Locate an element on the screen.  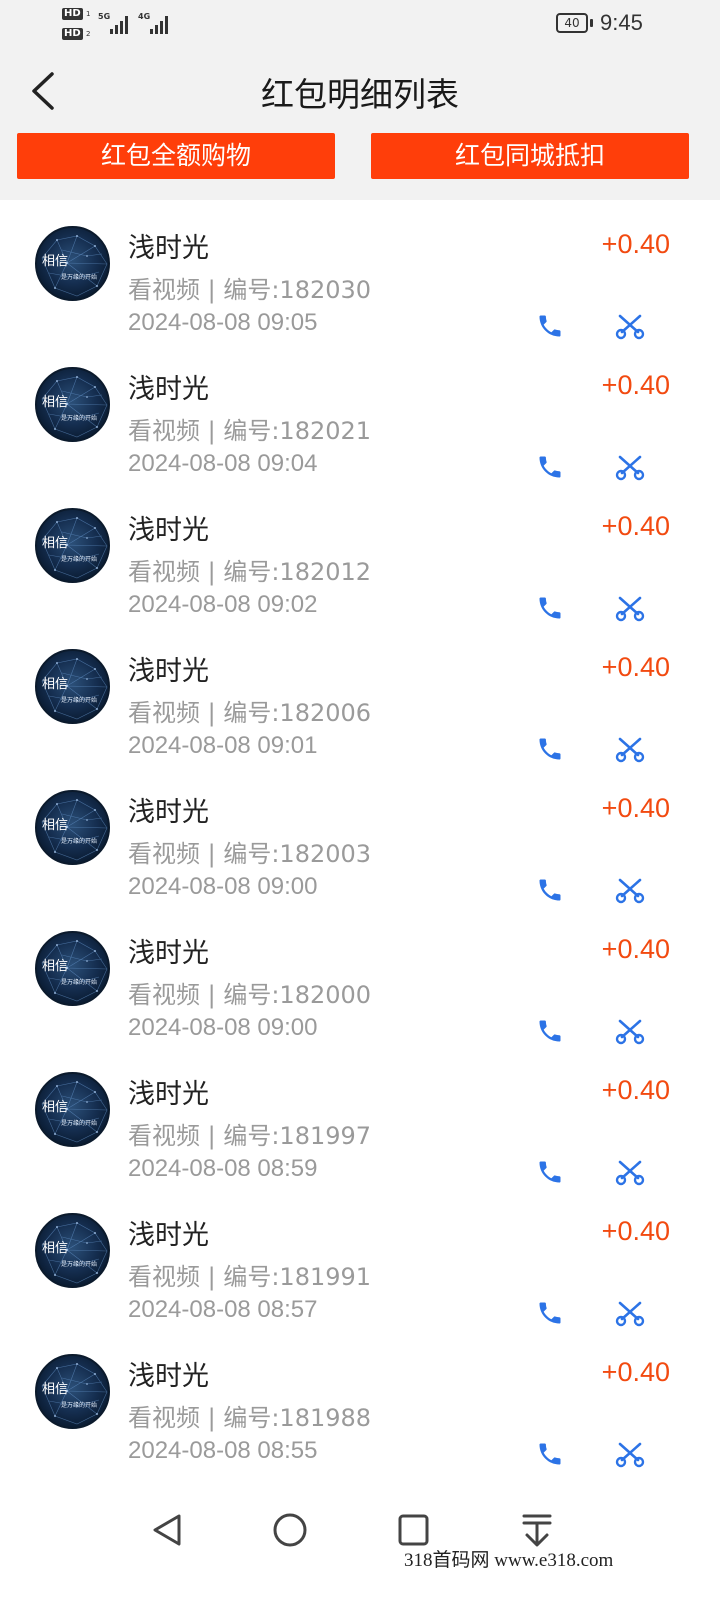
item-desc: 看视频 | 编号:182021 is located at coordinates (250, 431).